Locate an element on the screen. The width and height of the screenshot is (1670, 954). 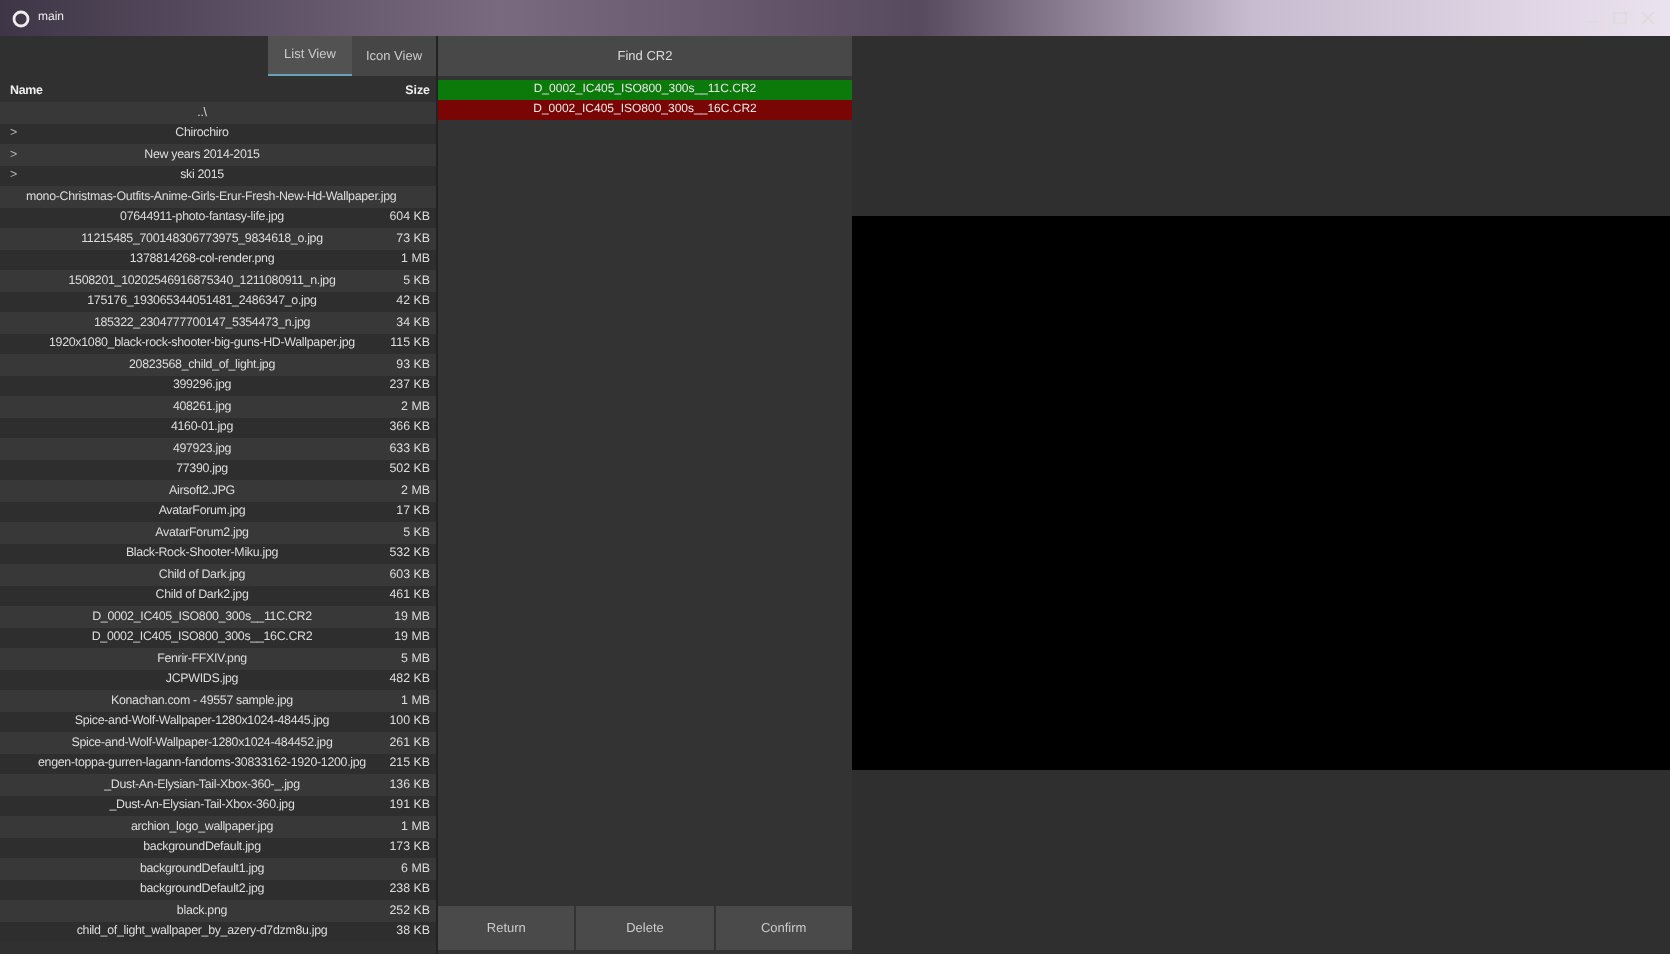
app-icon is located at coordinates (21, 18).